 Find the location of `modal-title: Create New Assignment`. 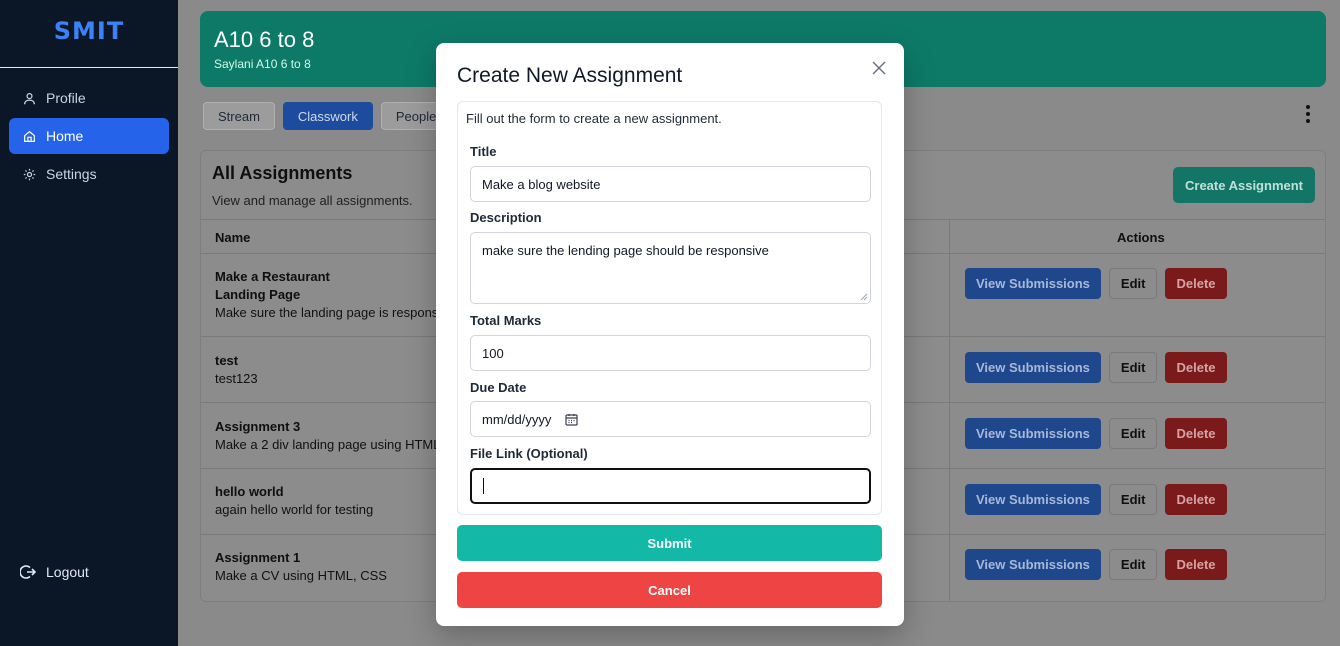

modal-title: Create New Assignment is located at coordinates (570, 75).